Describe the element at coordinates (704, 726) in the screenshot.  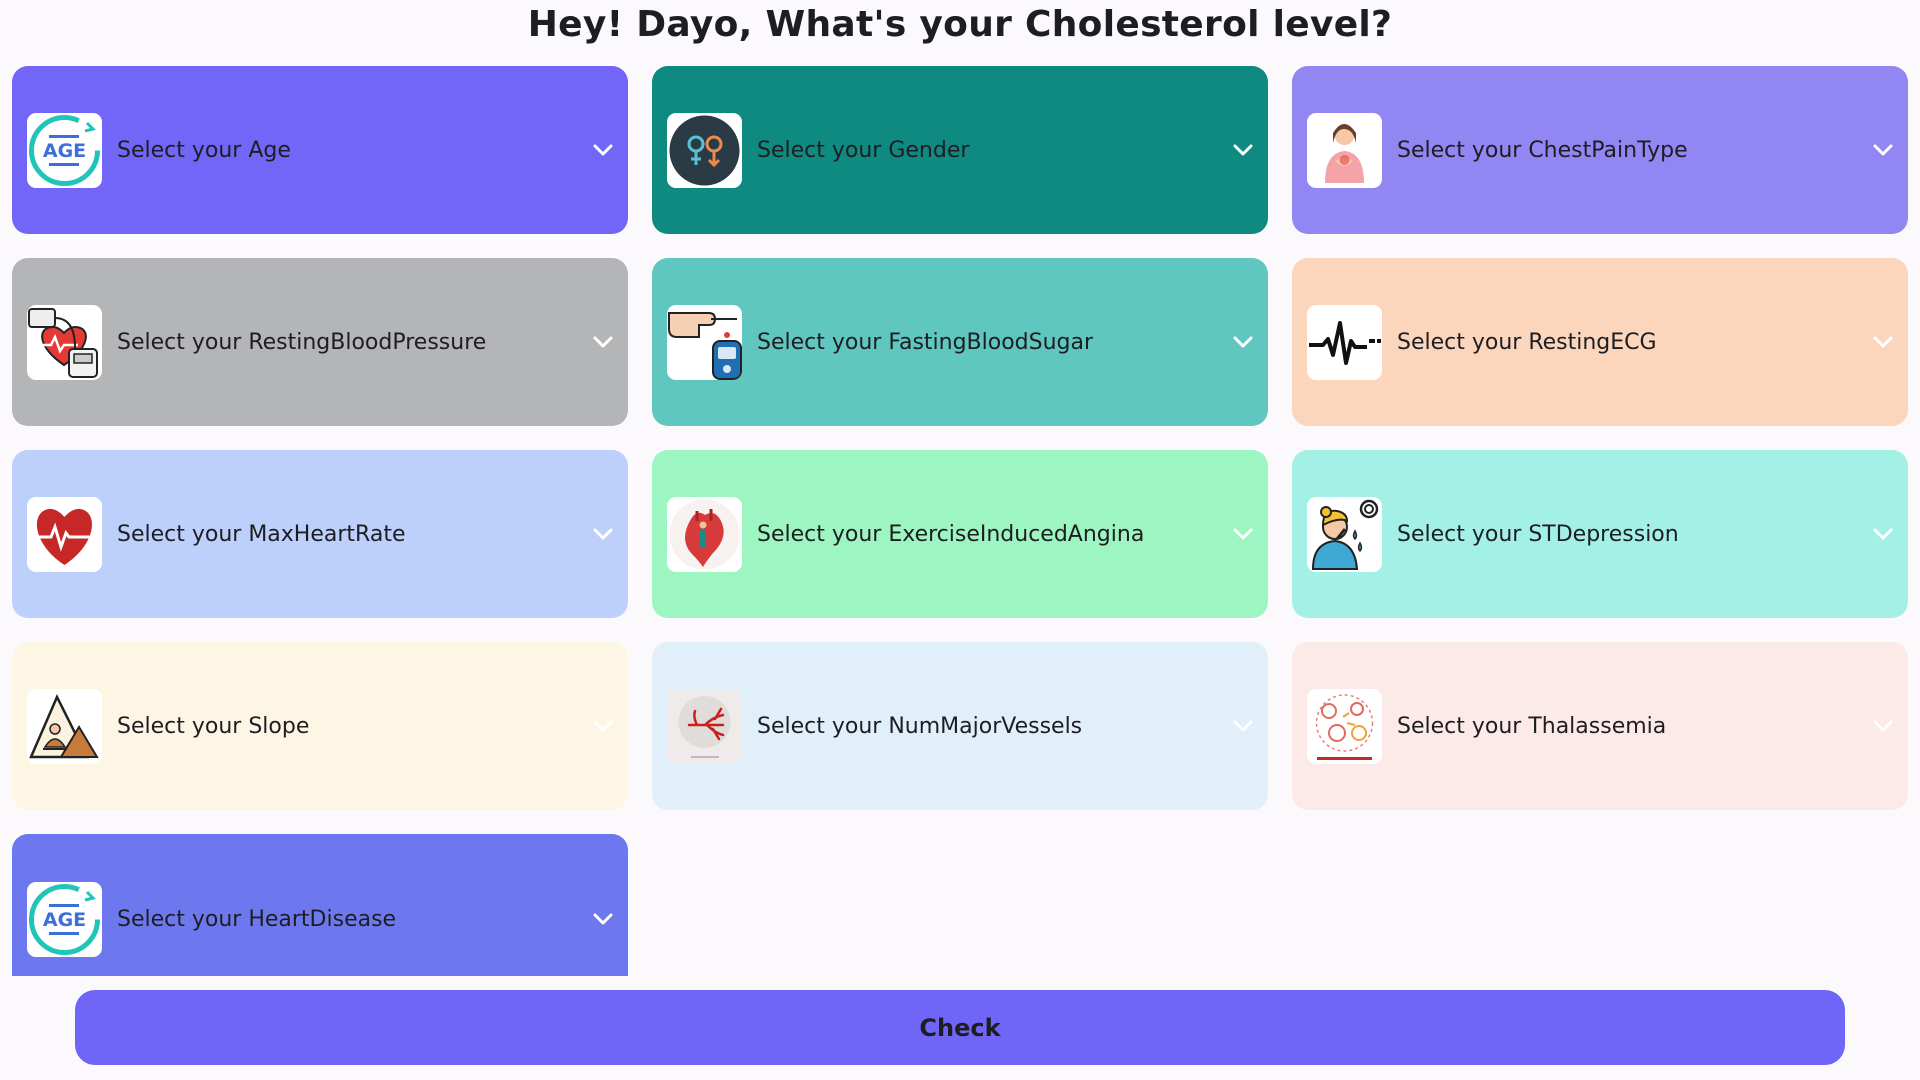
I see `blood-vessels-icon` at that location.